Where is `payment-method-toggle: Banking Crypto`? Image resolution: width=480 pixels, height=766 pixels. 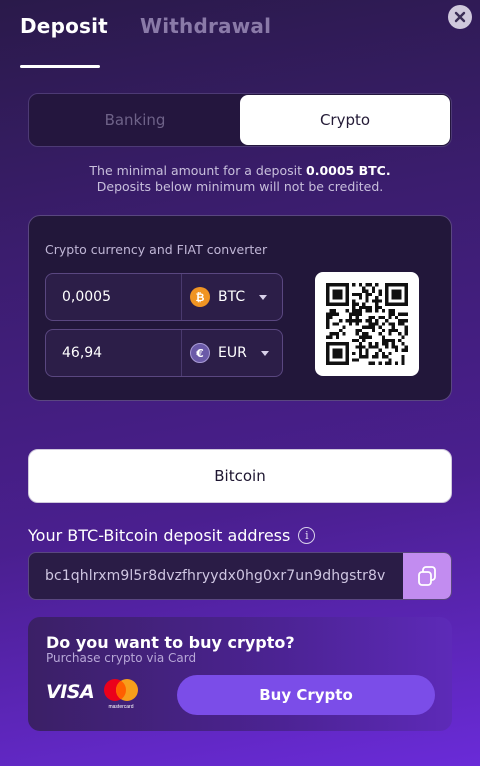
payment-method-toggle: Banking Crypto is located at coordinates (240, 120).